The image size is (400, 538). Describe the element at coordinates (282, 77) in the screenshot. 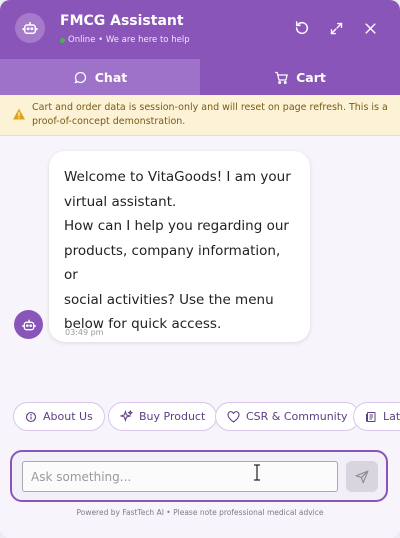

I see `cart-icon` at that location.